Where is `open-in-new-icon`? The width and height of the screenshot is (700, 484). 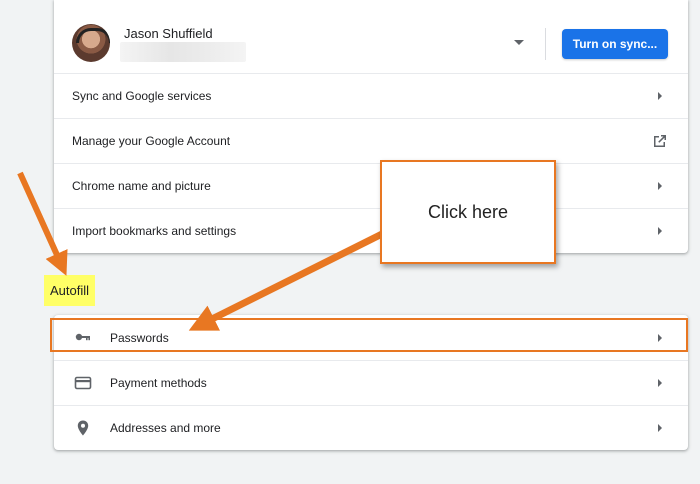
open-in-new-icon is located at coordinates (660, 141).